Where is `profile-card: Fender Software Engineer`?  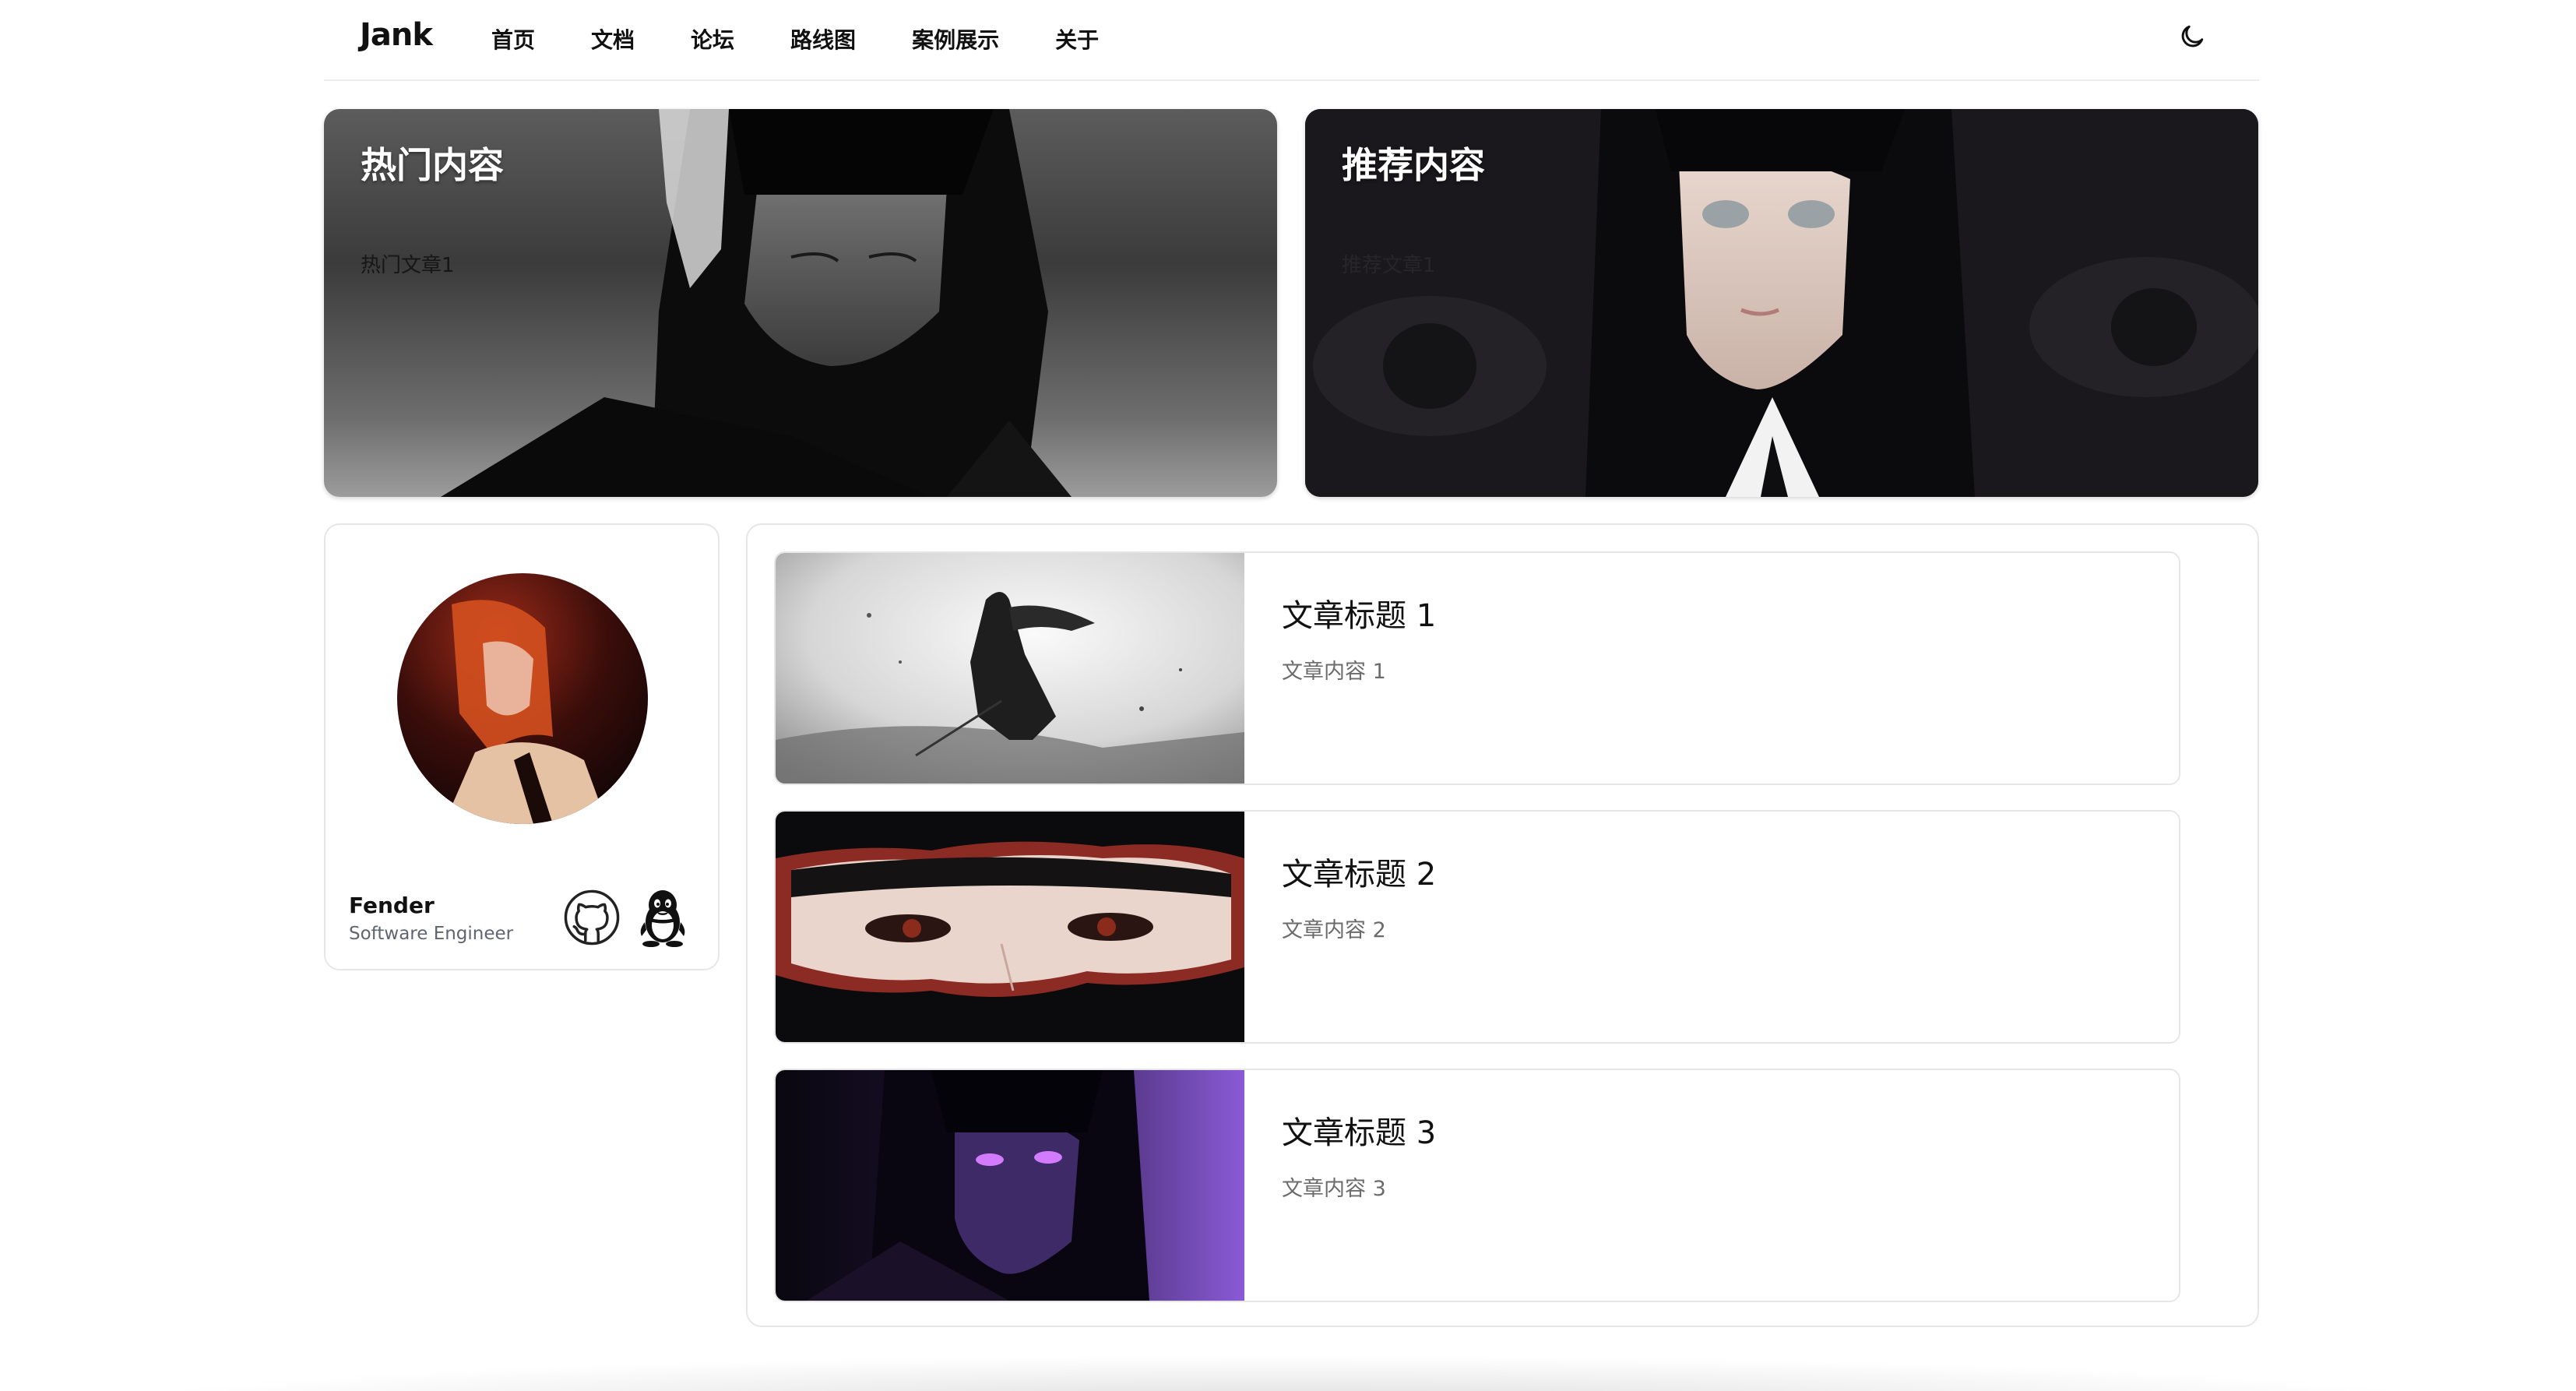 profile-card: Fender Software Engineer is located at coordinates (522, 747).